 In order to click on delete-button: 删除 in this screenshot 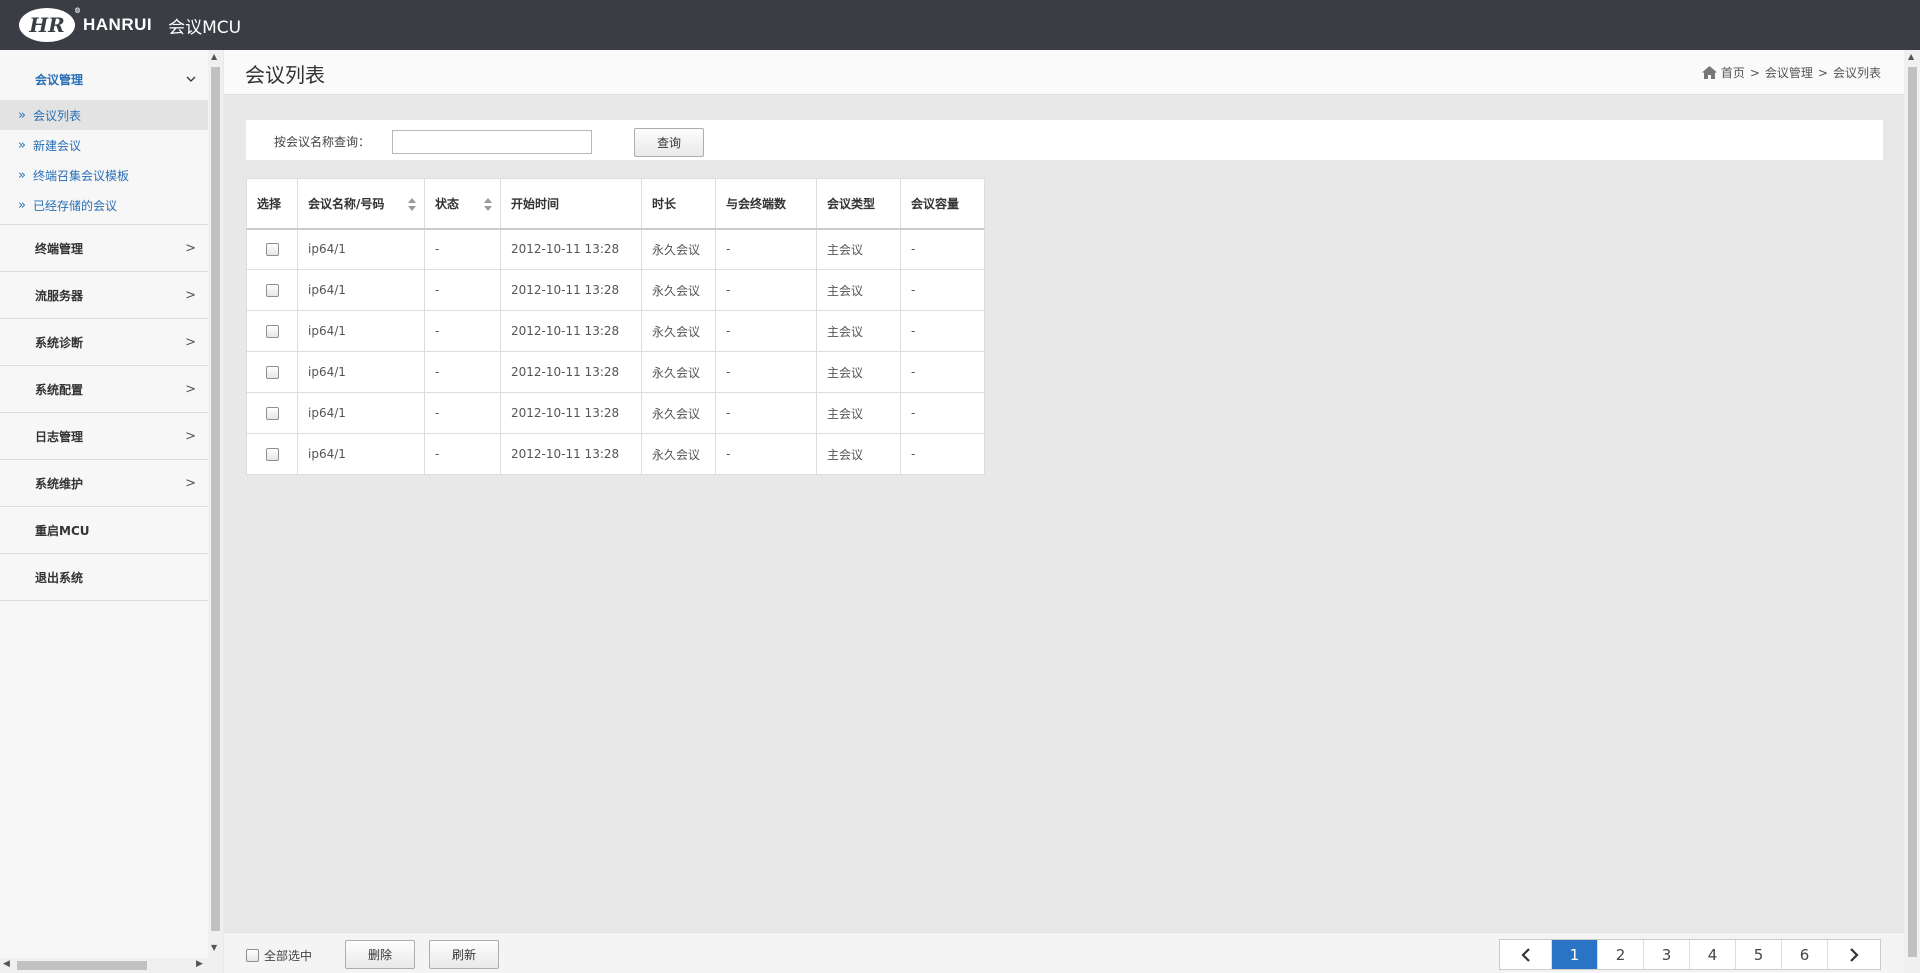, I will do `click(380, 954)`.